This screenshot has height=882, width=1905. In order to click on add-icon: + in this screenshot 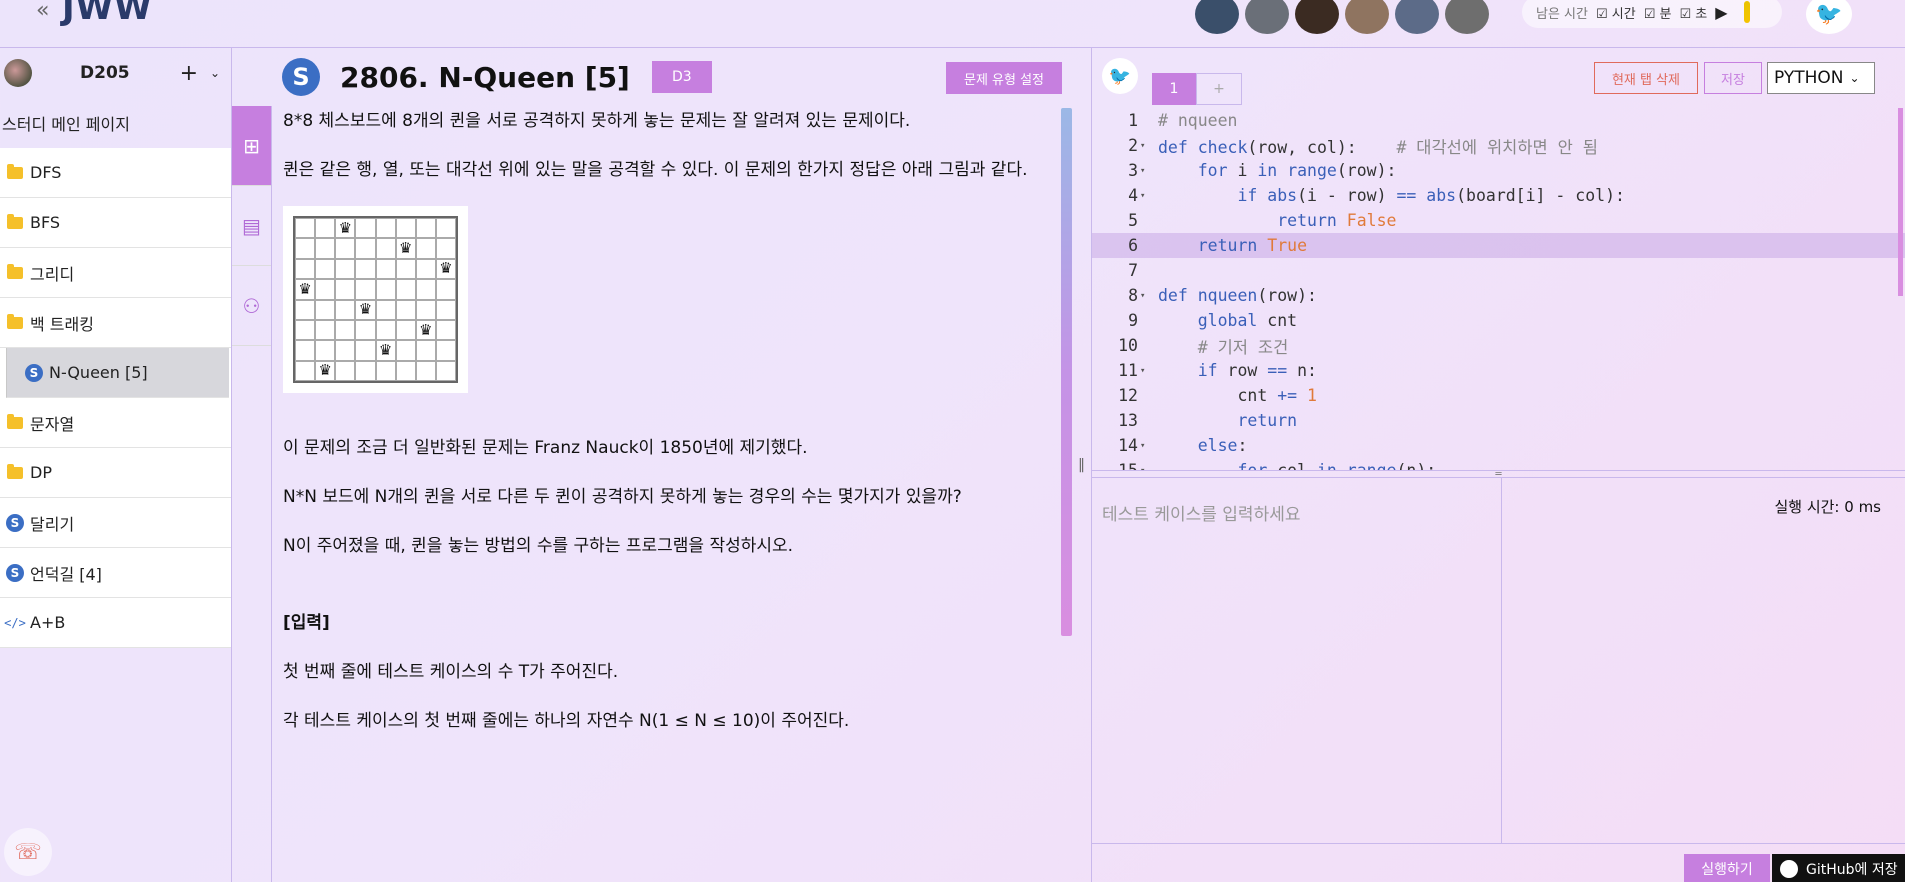, I will do `click(189, 73)`.